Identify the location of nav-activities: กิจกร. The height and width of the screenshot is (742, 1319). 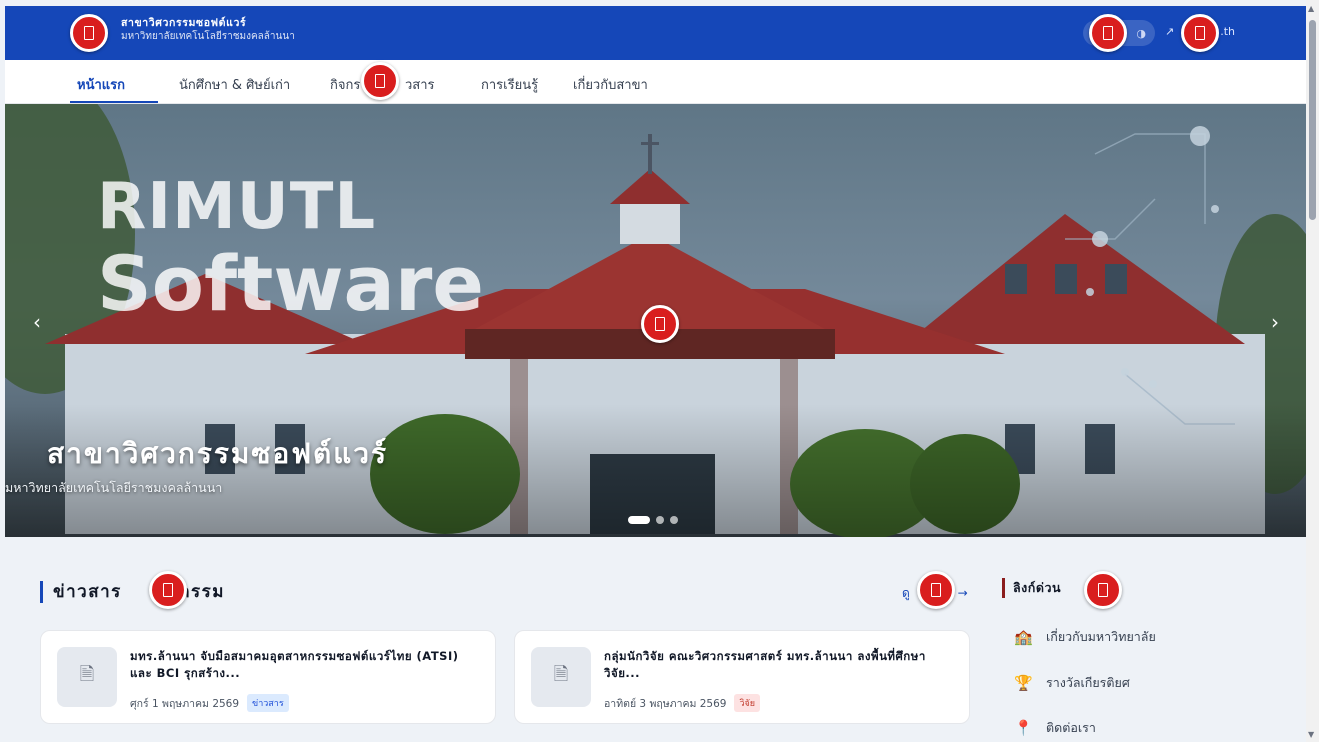
(345, 84).